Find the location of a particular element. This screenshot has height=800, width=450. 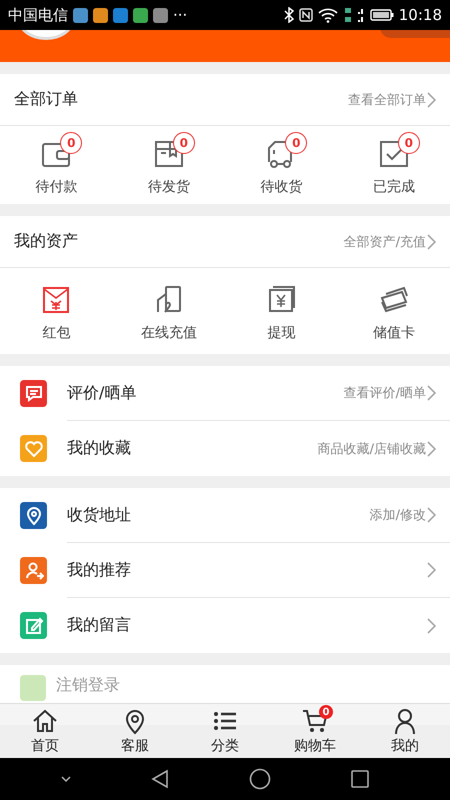

menu-label: 评价/晒单 is located at coordinates (205, 393).